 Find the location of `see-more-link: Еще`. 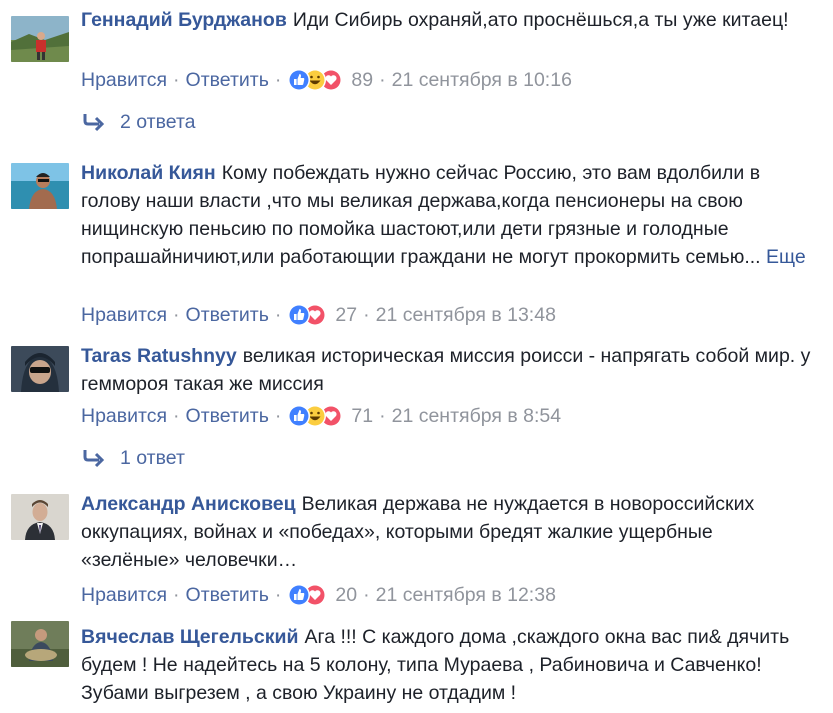

see-more-link: Еще is located at coordinates (786, 257).